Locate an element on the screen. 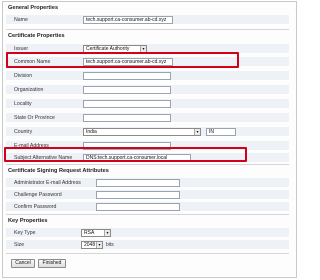 The width and height of the screenshot is (320, 280). common-name-label: Common Name is located at coordinates (32, 62).